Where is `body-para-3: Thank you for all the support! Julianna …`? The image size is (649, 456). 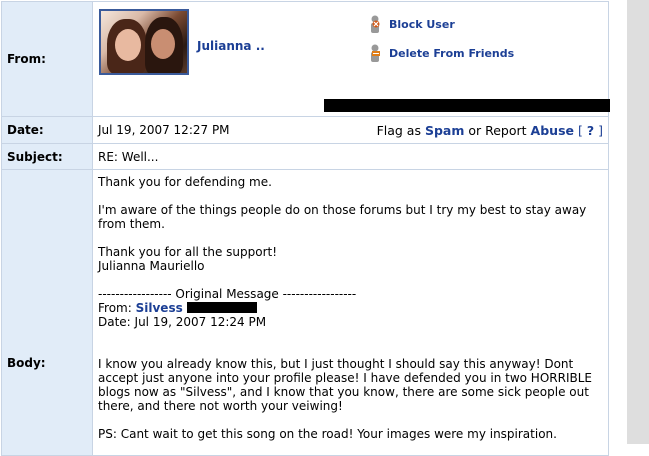 body-para-3: Thank you for all the support! Julianna … is located at coordinates (350, 259).